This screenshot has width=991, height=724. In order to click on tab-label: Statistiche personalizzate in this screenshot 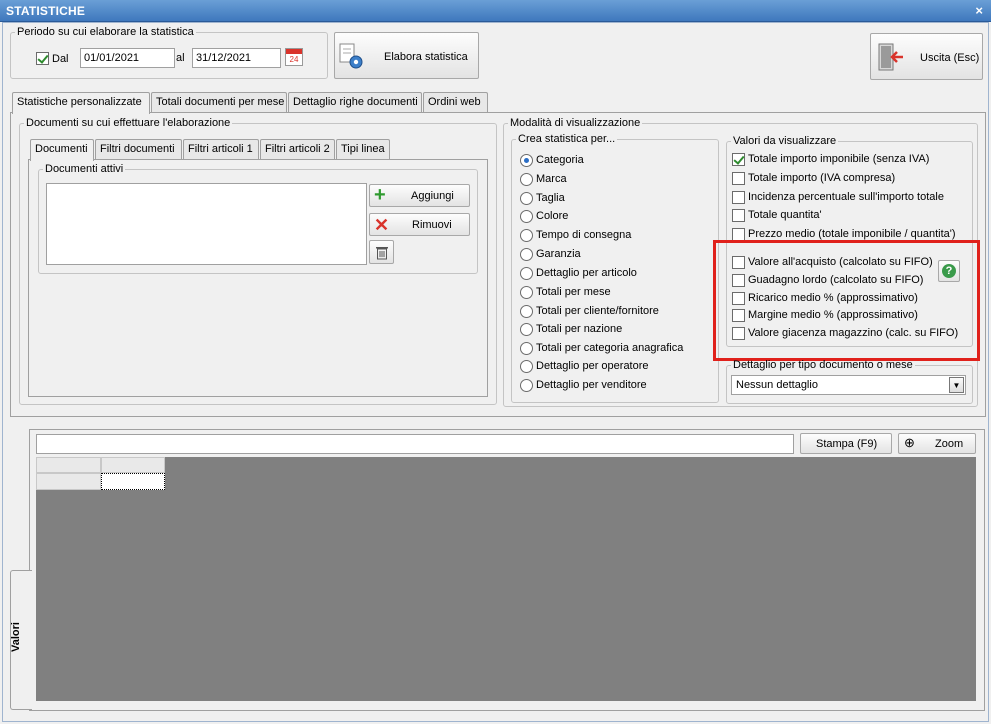, I will do `click(79, 102)`.